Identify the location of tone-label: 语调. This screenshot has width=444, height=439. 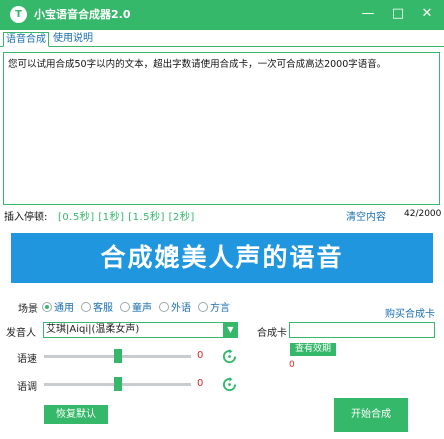
(27, 387).